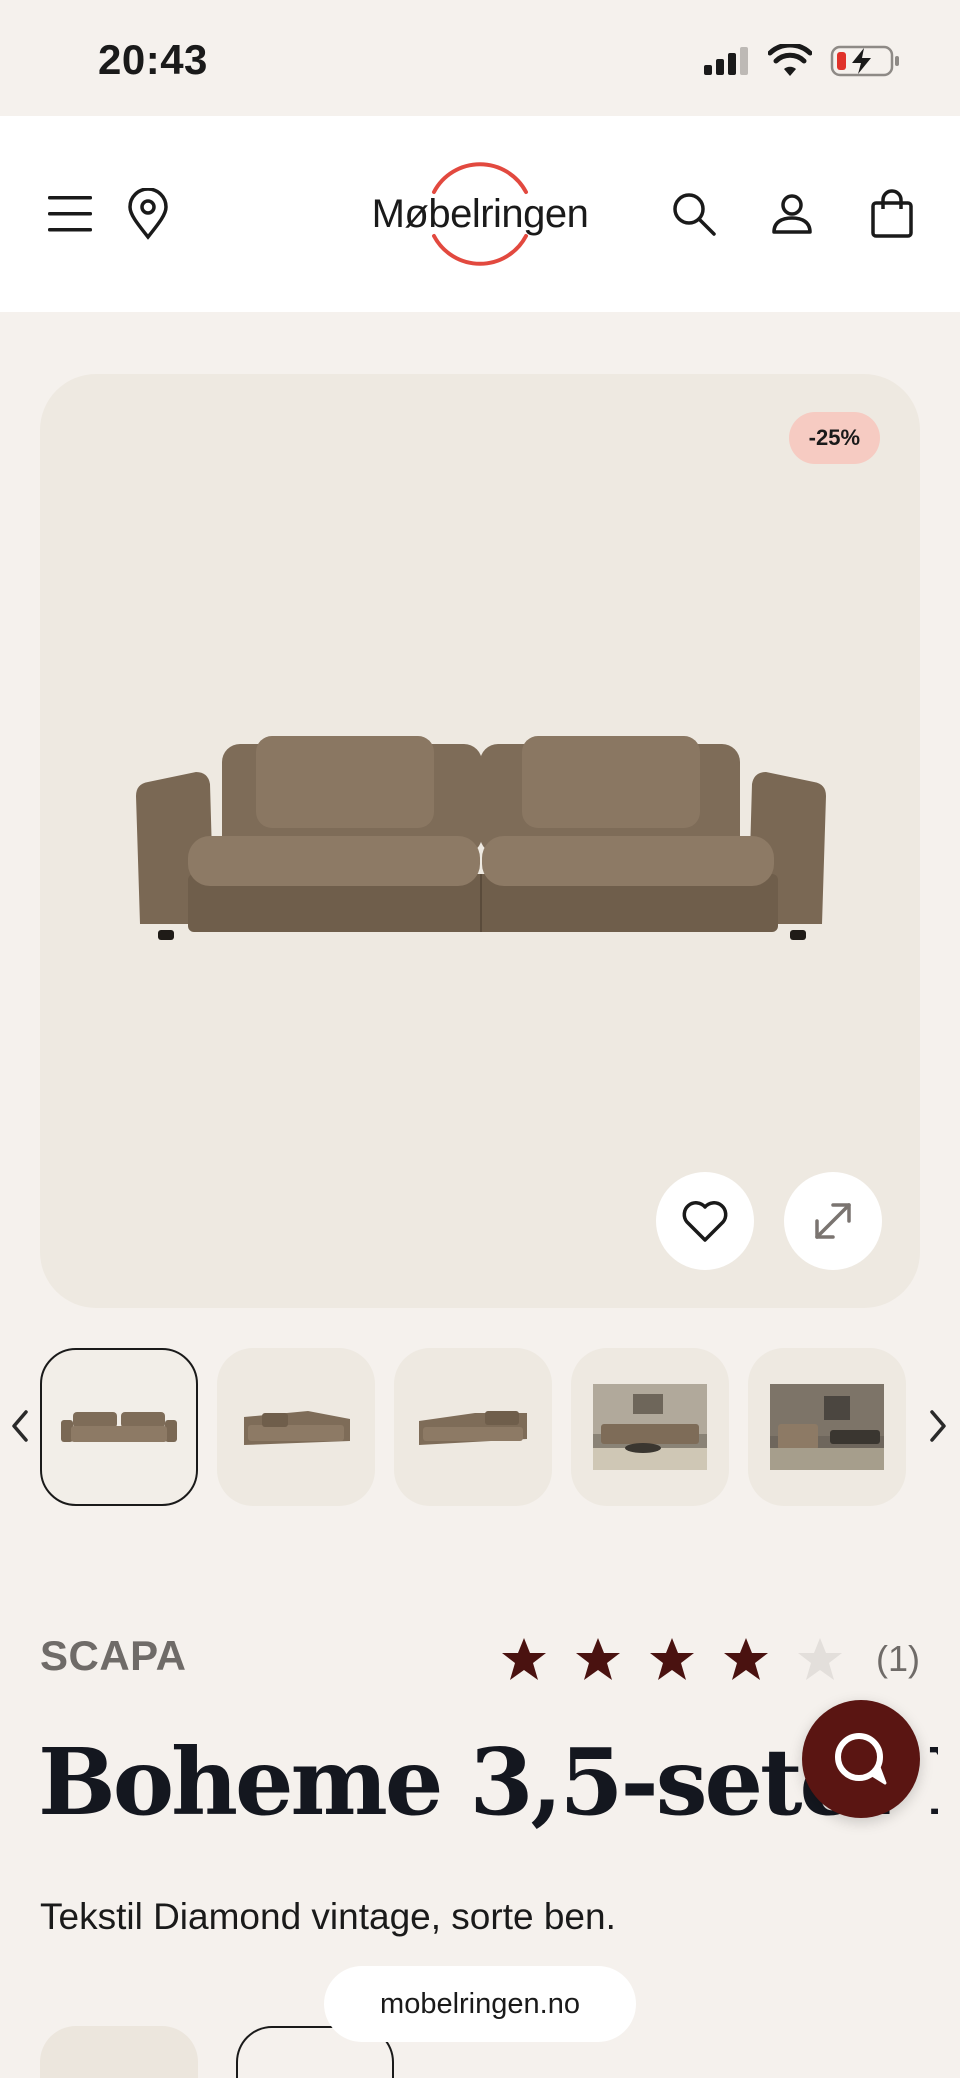 This screenshot has height=2078, width=960. What do you see at coordinates (834, 438) in the screenshot?
I see `discount-badge: -25%` at bounding box center [834, 438].